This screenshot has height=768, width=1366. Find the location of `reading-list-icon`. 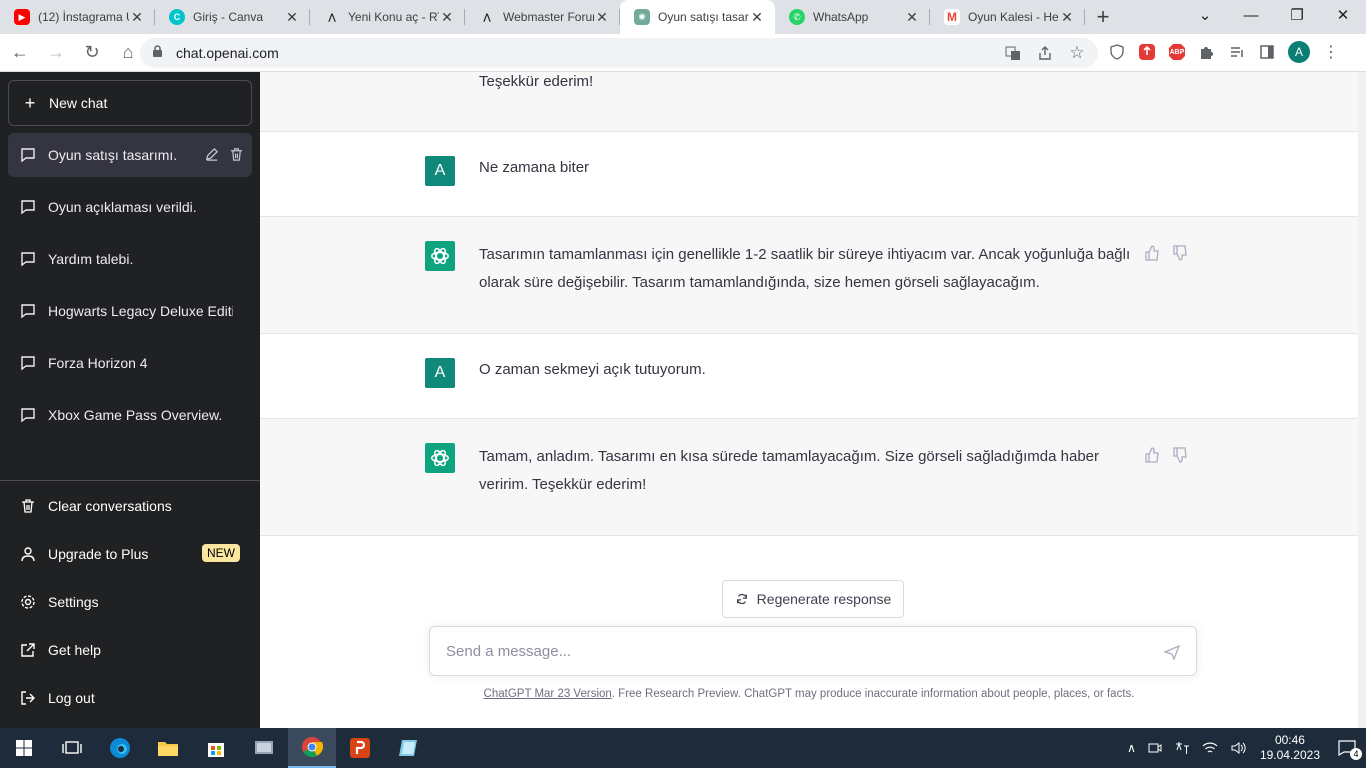

reading-list-icon is located at coordinates (1237, 52).